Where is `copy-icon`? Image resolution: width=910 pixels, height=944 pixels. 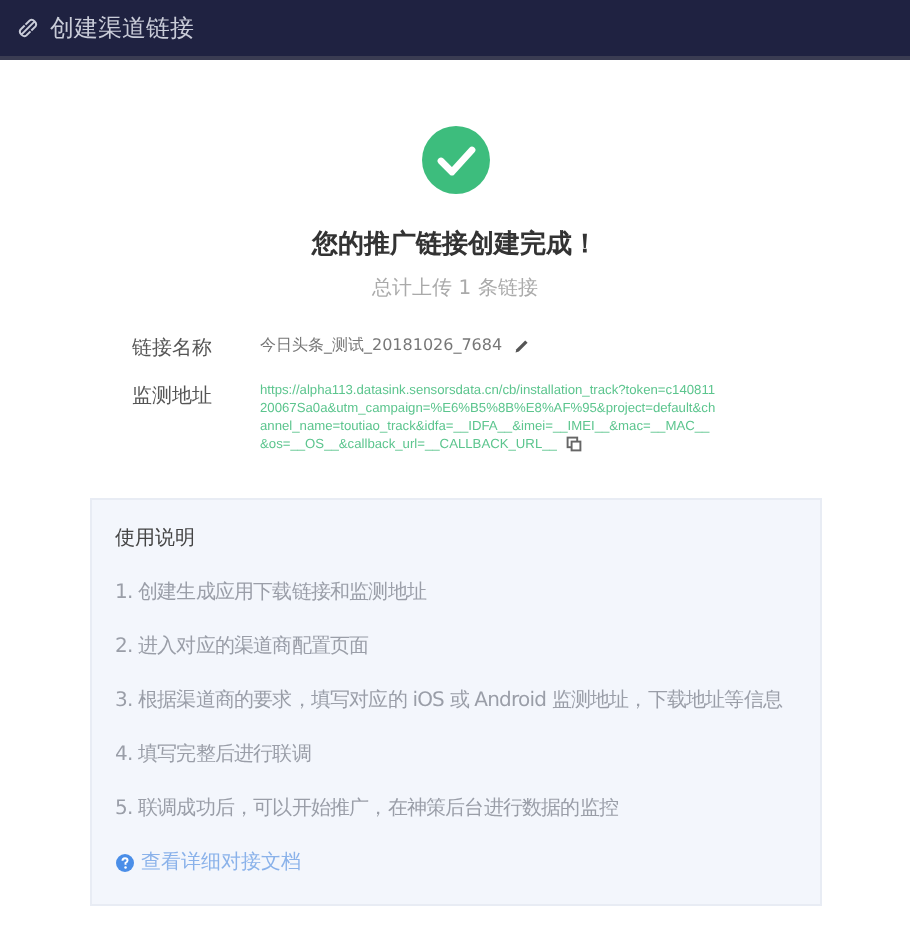
copy-icon is located at coordinates (574, 444).